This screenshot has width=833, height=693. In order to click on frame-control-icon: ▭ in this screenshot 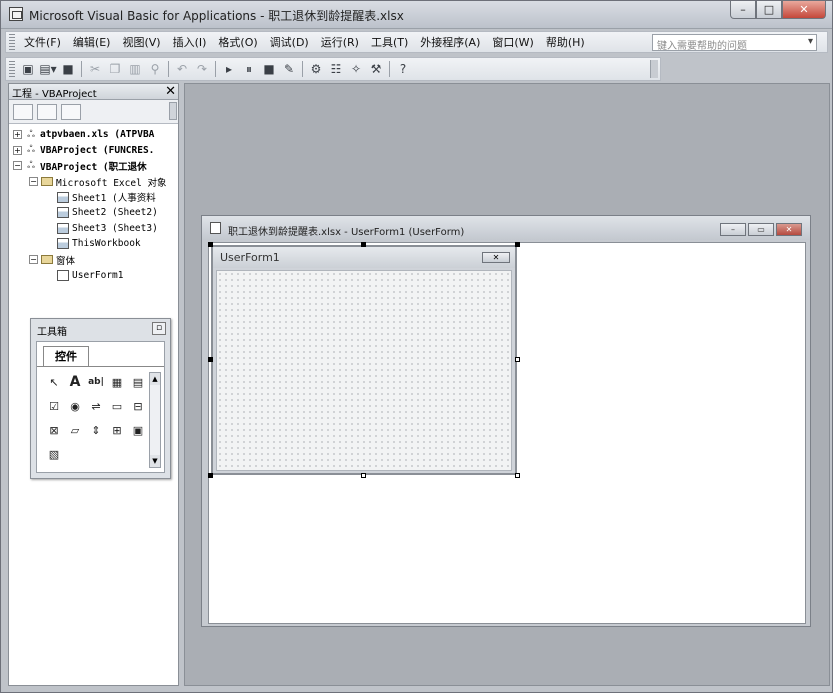, I will do `click(117, 406)`.